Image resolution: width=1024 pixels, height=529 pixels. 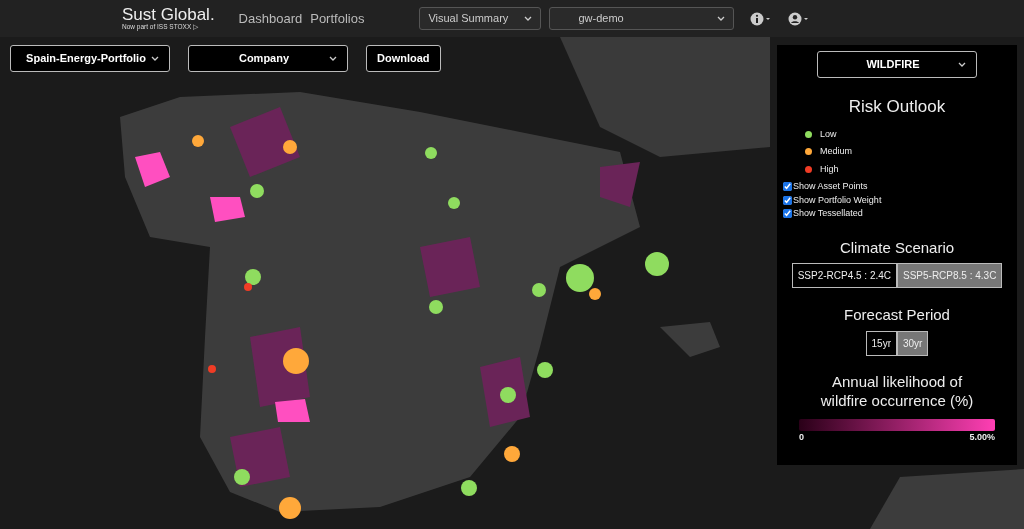 I want to click on scale-min-label: 0, so click(x=801, y=437).